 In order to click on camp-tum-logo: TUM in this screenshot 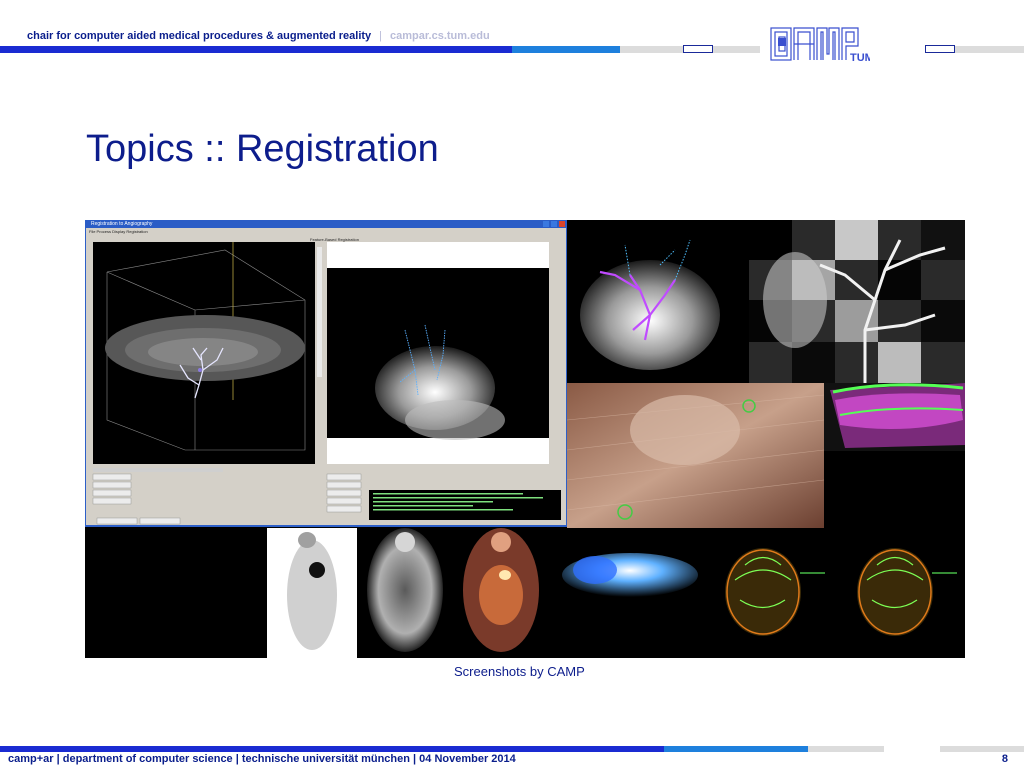, I will do `click(820, 45)`.